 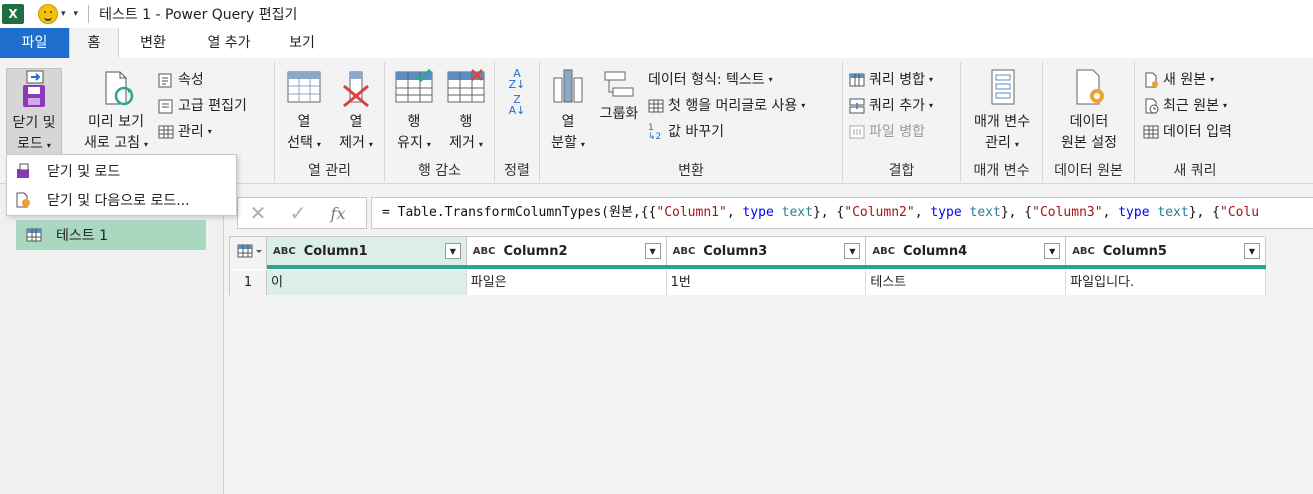 What do you see at coordinates (84, 172) in the screenshot?
I see `menu-item-label: 닫기 및 로드` at bounding box center [84, 172].